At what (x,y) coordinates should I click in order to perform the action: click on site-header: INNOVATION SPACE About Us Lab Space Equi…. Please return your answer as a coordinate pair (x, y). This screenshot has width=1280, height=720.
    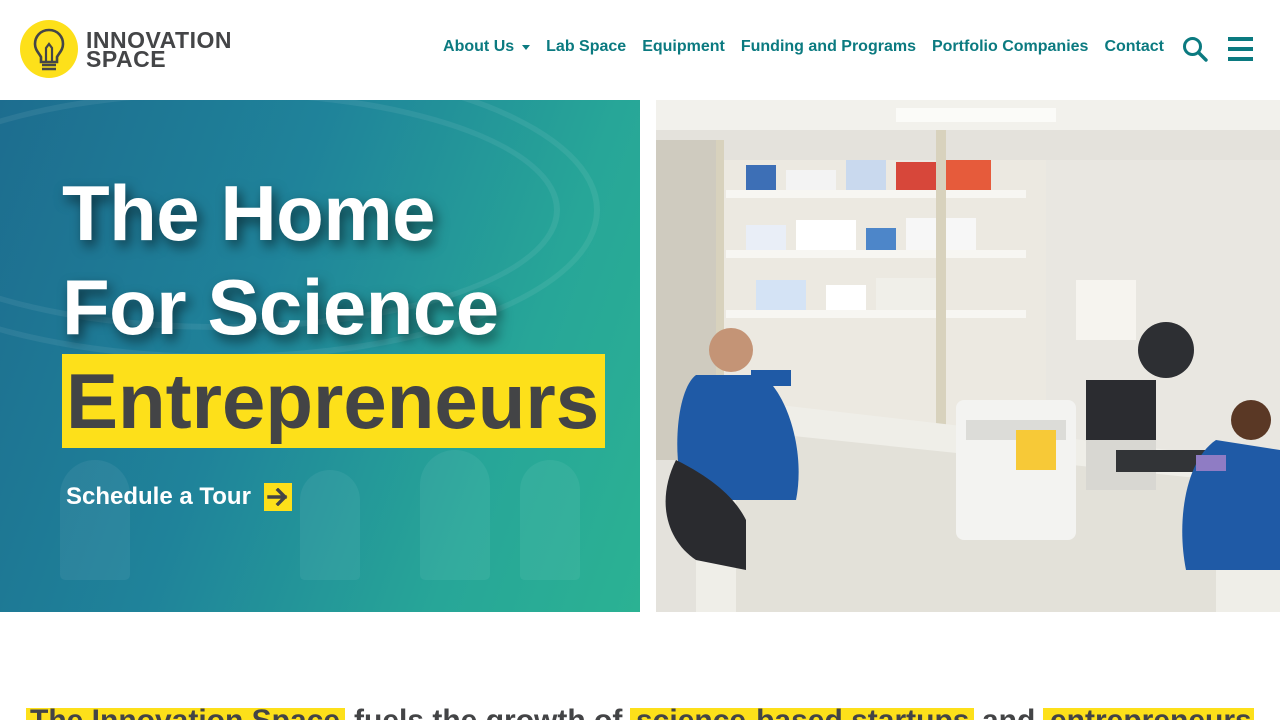
    Looking at the image, I should click on (640, 50).